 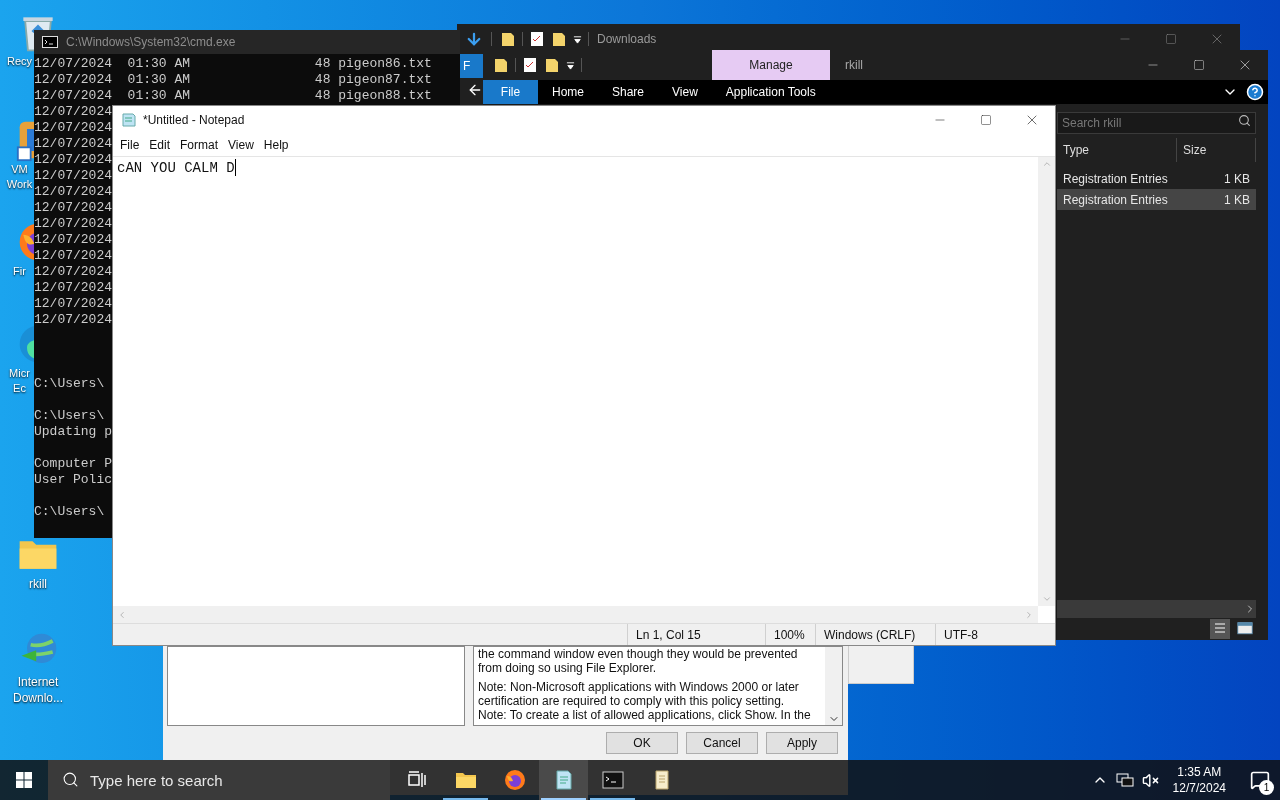 What do you see at coordinates (235, 167) in the screenshot?
I see `text-cursor` at bounding box center [235, 167].